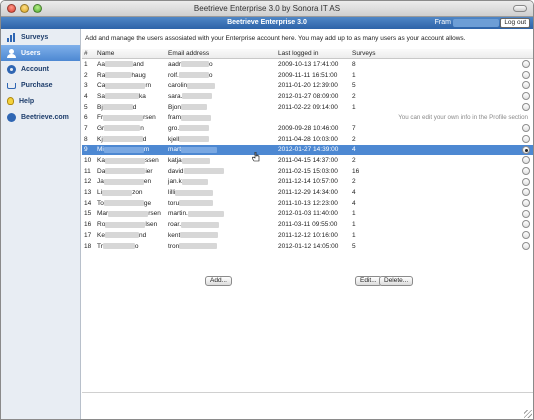 The height and width of the screenshot is (420, 534). Describe the element at coordinates (131, 53) in the screenshot. I see `column-header-name: Name` at that location.